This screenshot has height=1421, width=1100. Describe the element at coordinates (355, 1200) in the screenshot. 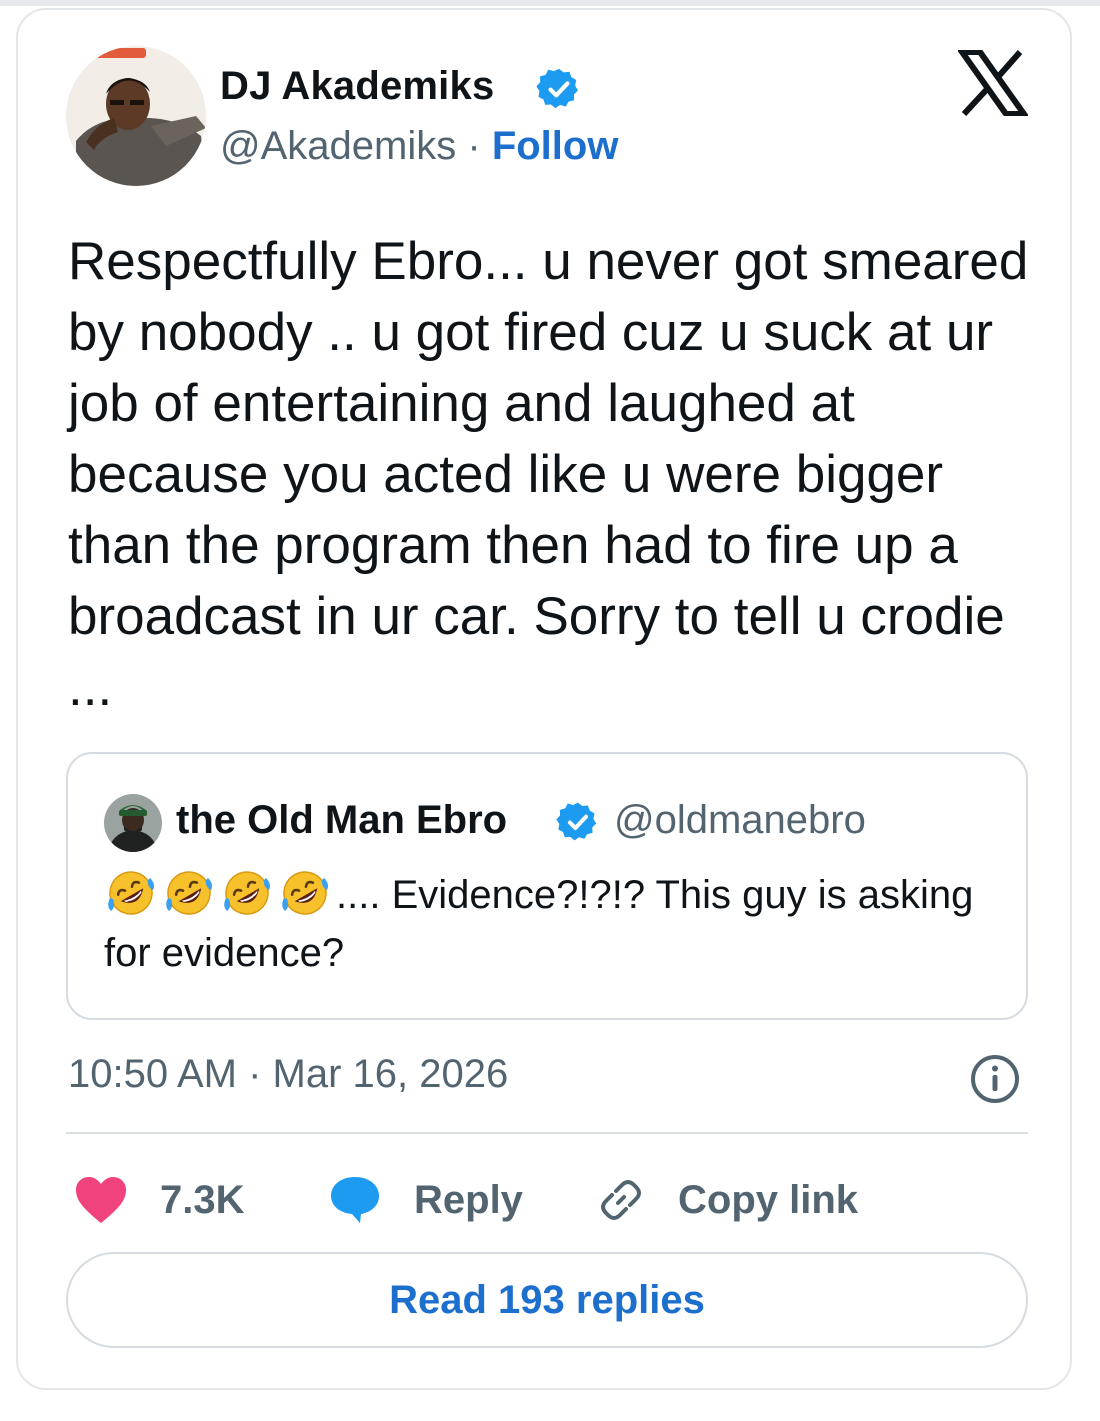

I see `reply-bubble-icon` at that location.